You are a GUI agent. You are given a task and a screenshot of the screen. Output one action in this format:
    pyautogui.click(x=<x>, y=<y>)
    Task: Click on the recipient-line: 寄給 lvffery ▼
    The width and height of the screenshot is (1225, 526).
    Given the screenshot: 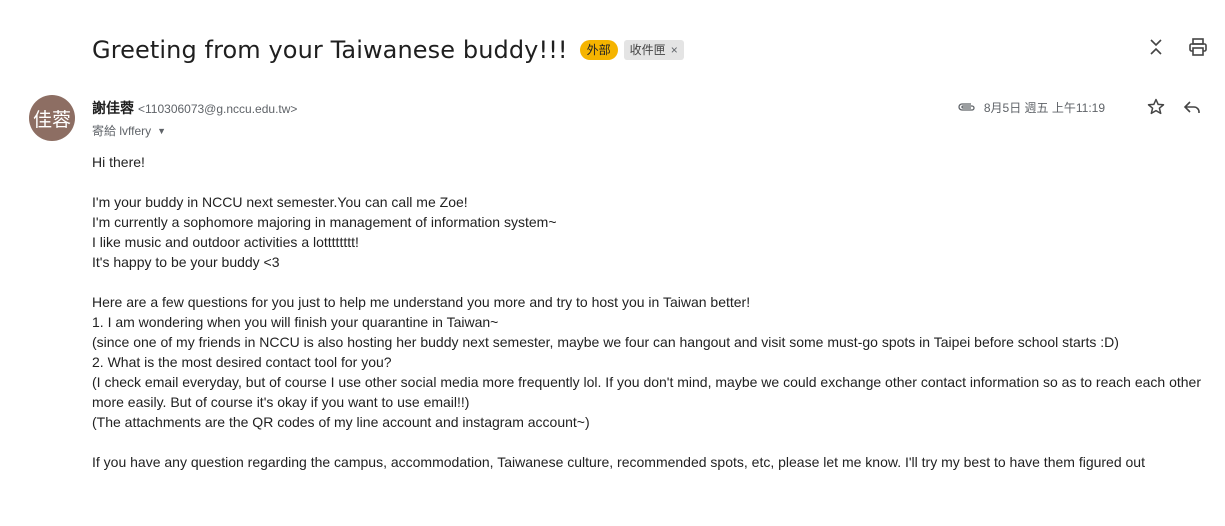 What is the action you would take?
    pyautogui.click(x=129, y=130)
    